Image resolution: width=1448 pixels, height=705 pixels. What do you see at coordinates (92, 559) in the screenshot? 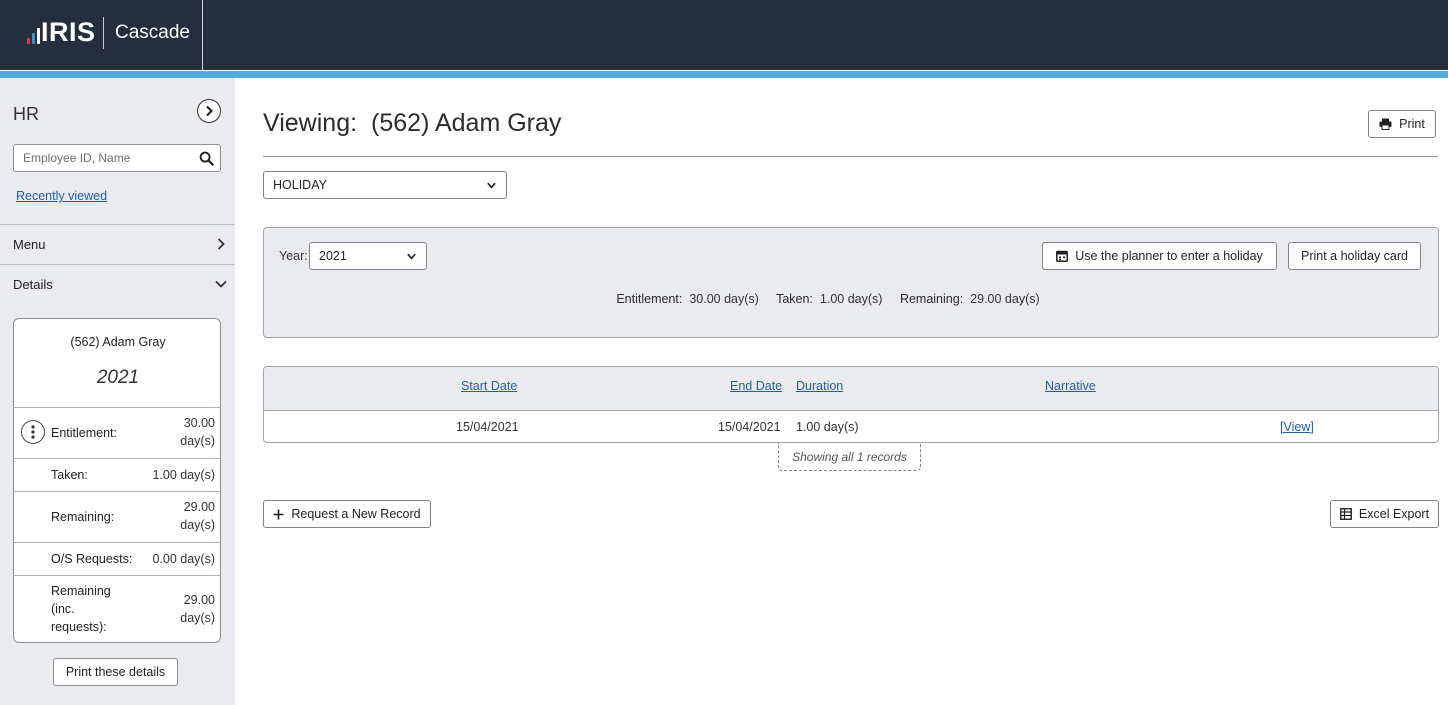
I see `card-key: O/S Requests:` at bounding box center [92, 559].